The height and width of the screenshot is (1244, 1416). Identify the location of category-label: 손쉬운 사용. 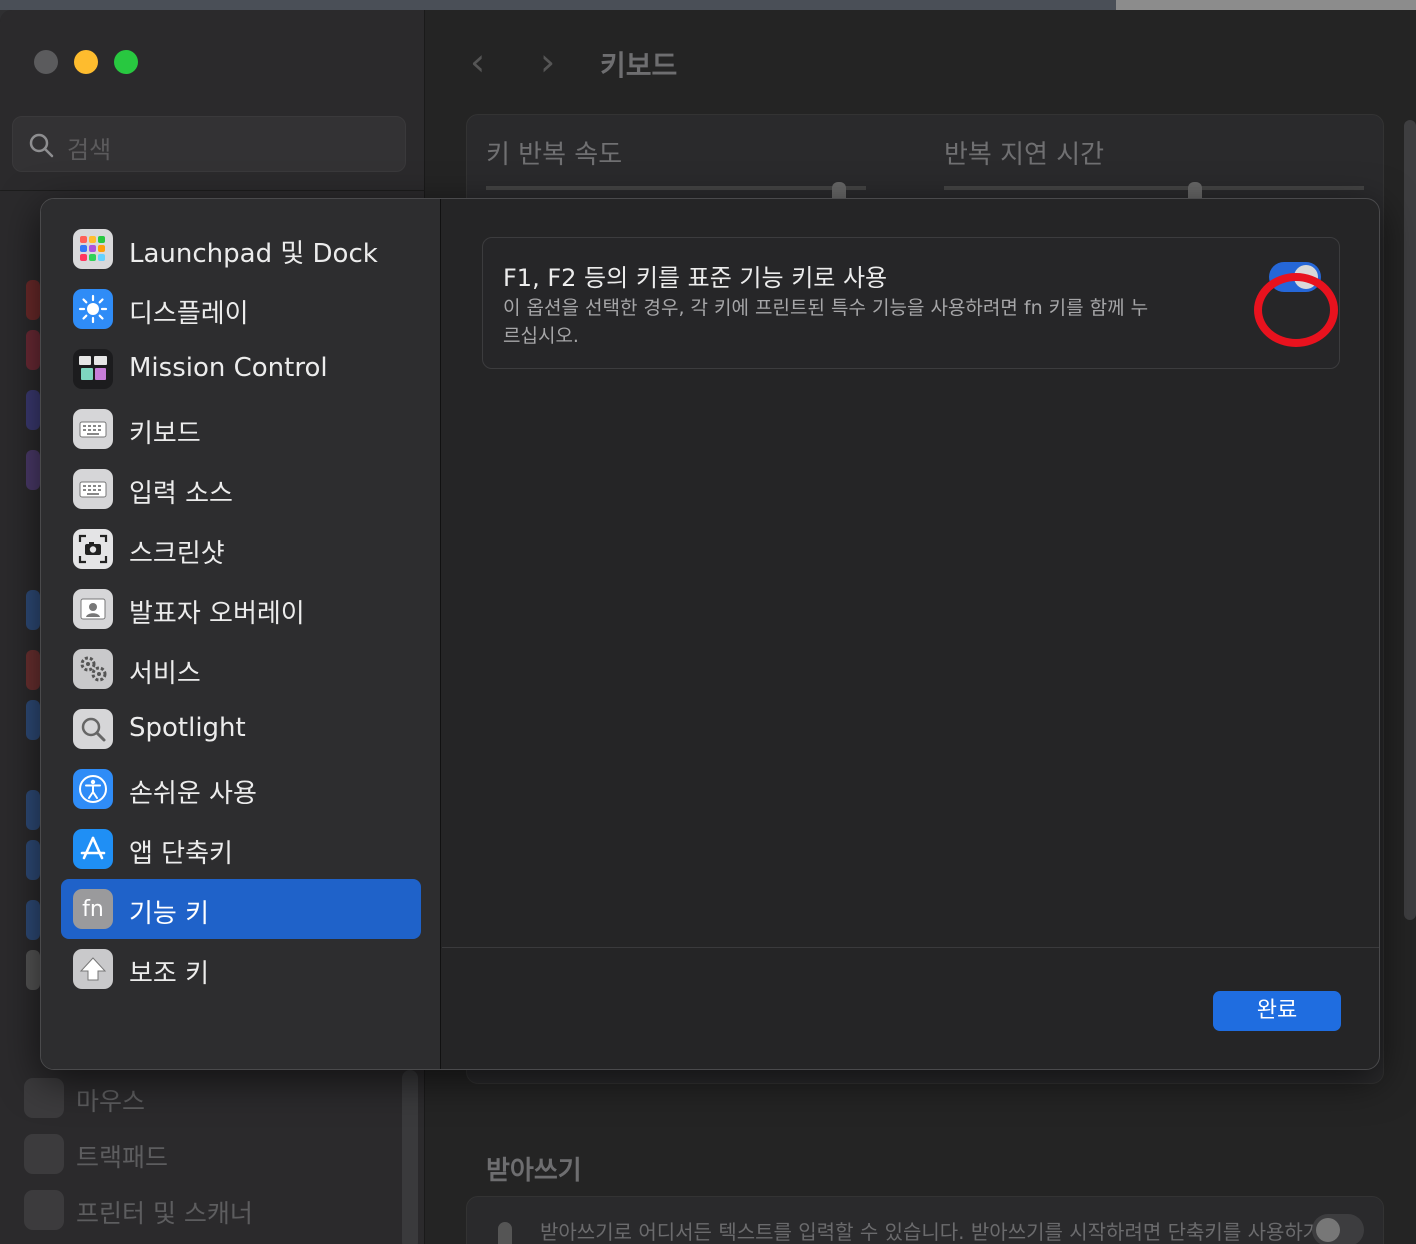
(193, 794).